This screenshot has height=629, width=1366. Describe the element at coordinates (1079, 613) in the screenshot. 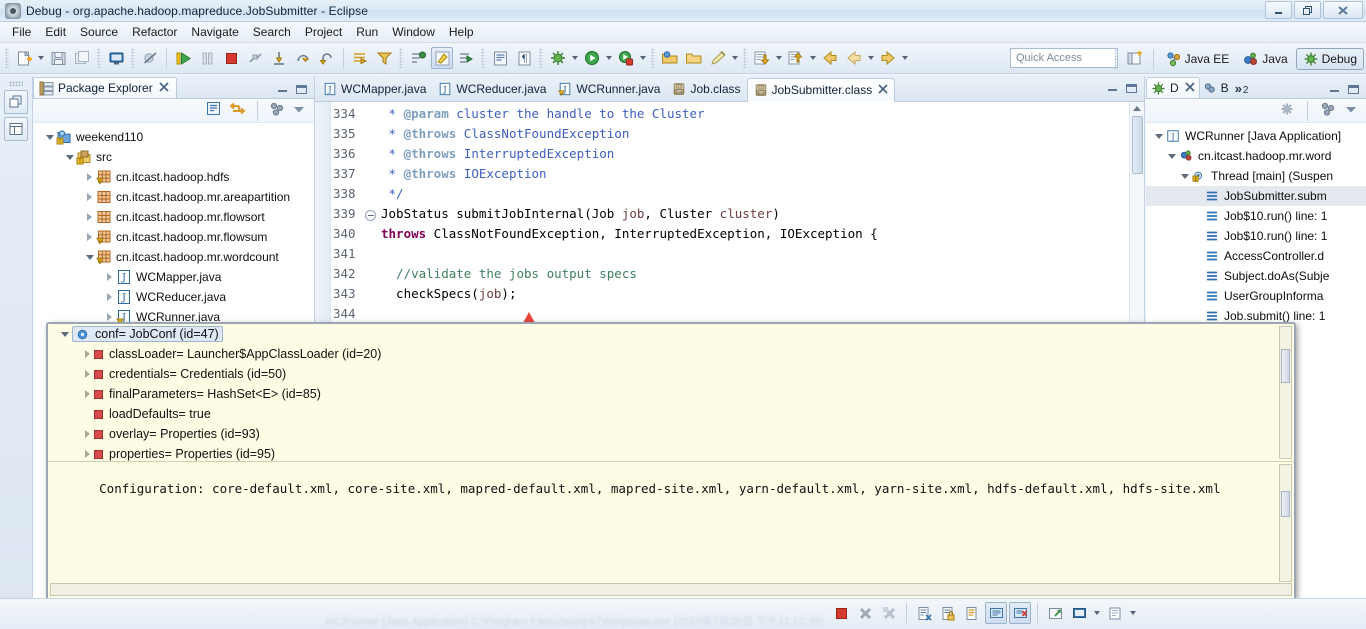

I see `pin-console-button` at that location.